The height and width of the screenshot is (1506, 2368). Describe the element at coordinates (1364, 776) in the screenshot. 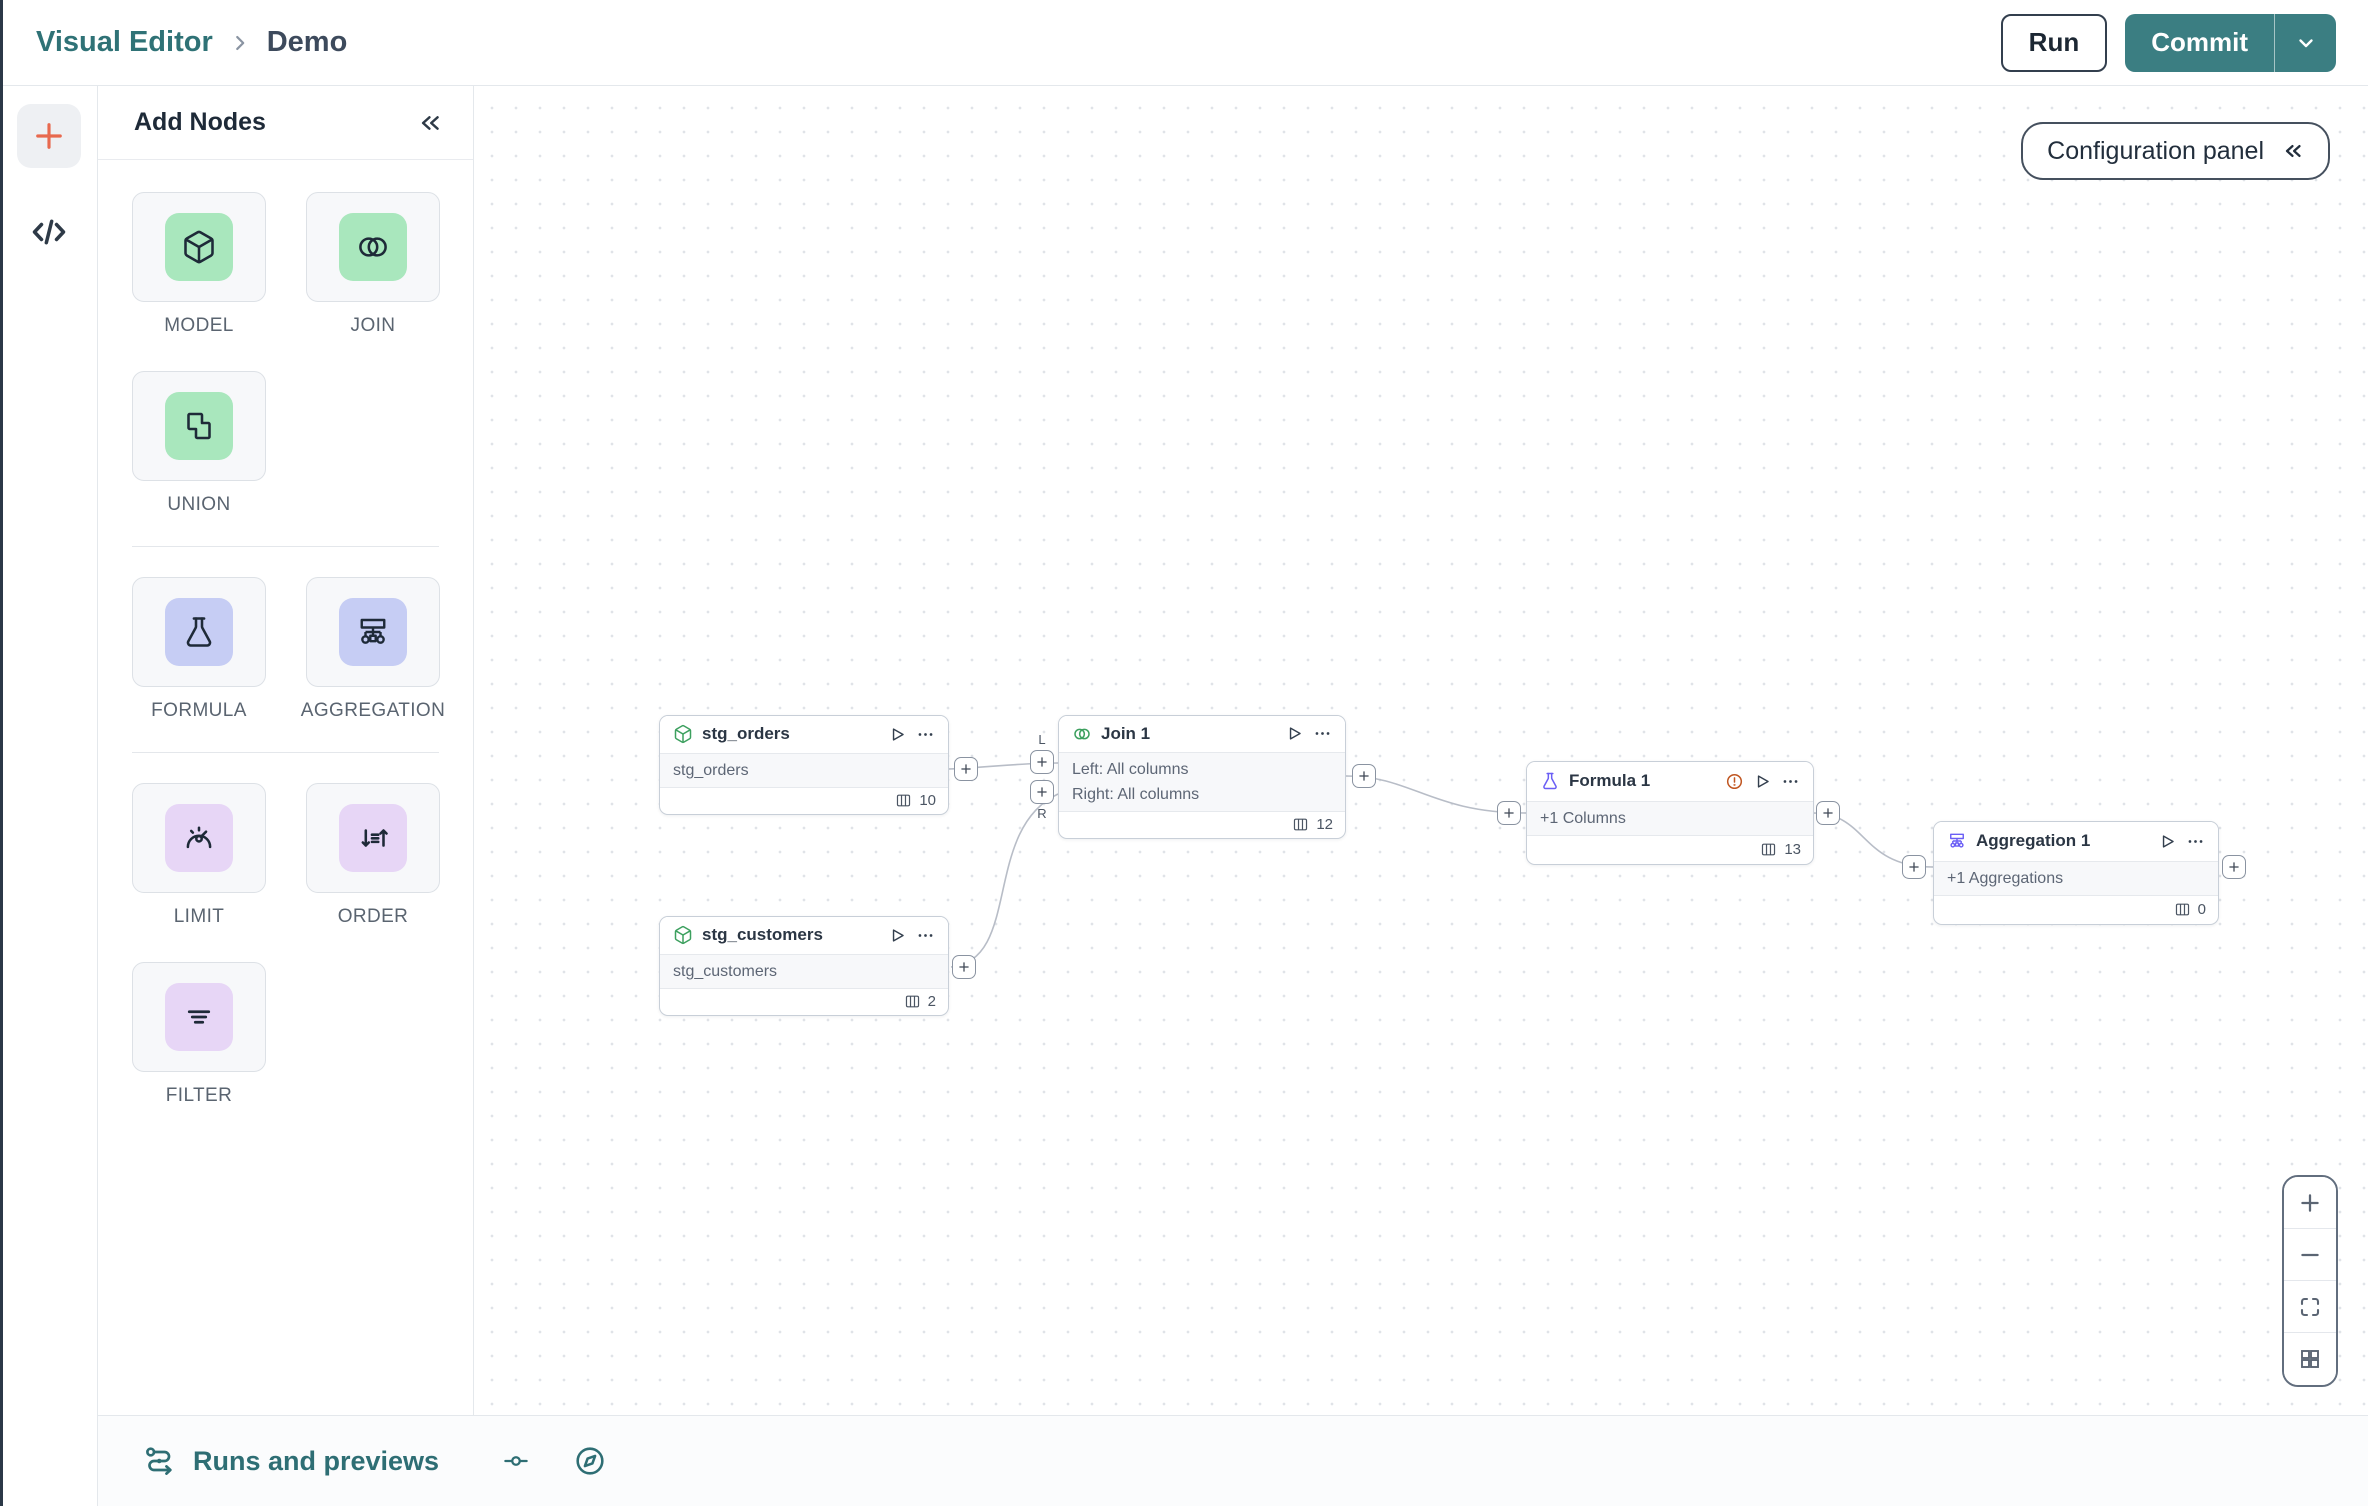

I see `output-handle-join` at that location.